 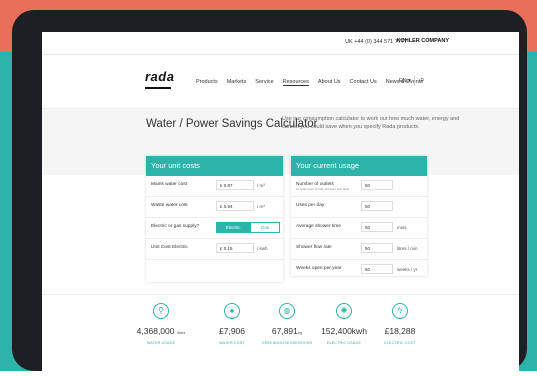 I want to click on waste-water-row: Waste water cost £ 0.94 / m³, so click(x=214, y=207).